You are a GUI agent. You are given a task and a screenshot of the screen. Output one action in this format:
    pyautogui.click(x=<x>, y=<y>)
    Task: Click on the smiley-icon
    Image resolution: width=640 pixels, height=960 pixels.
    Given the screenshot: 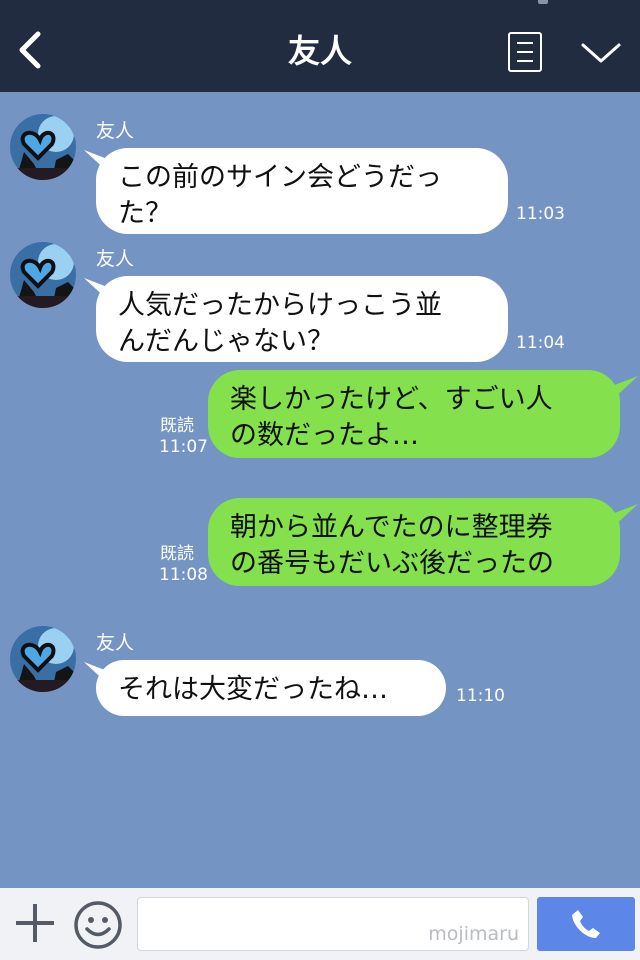 What is the action you would take?
    pyautogui.click(x=98, y=925)
    